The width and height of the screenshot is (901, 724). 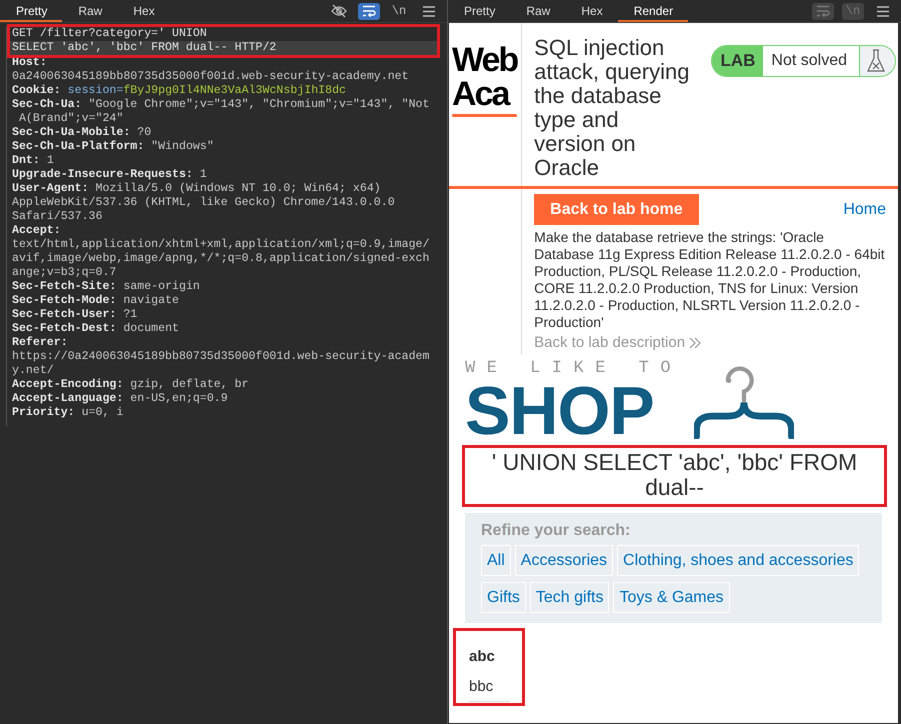 I want to click on home-link: Home, so click(x=864, y=209).